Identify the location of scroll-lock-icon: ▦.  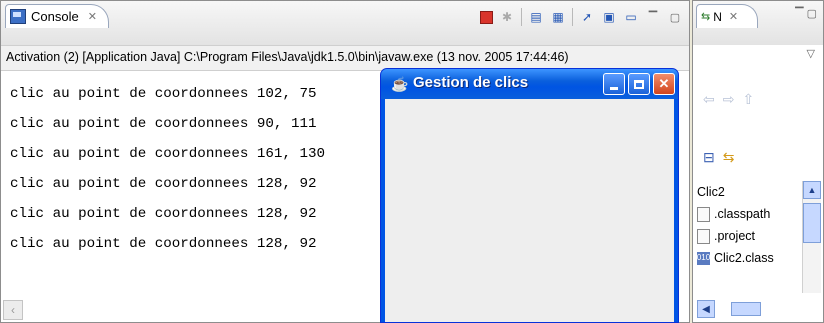
(558, 17).